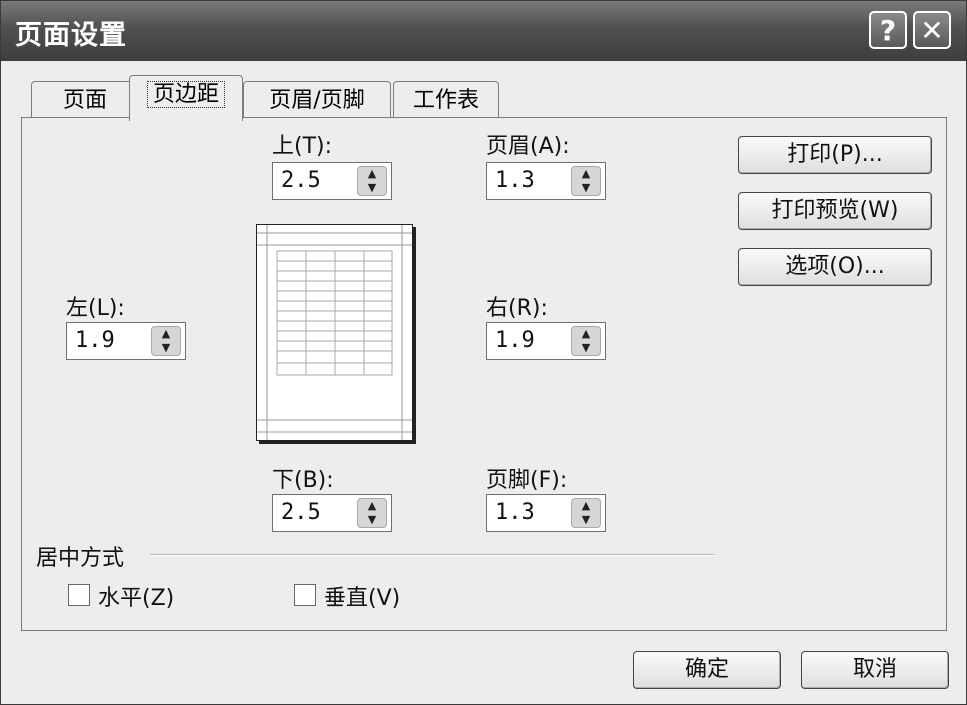  I want to click on vertical-label: 垂直(V), so click(362, 596).